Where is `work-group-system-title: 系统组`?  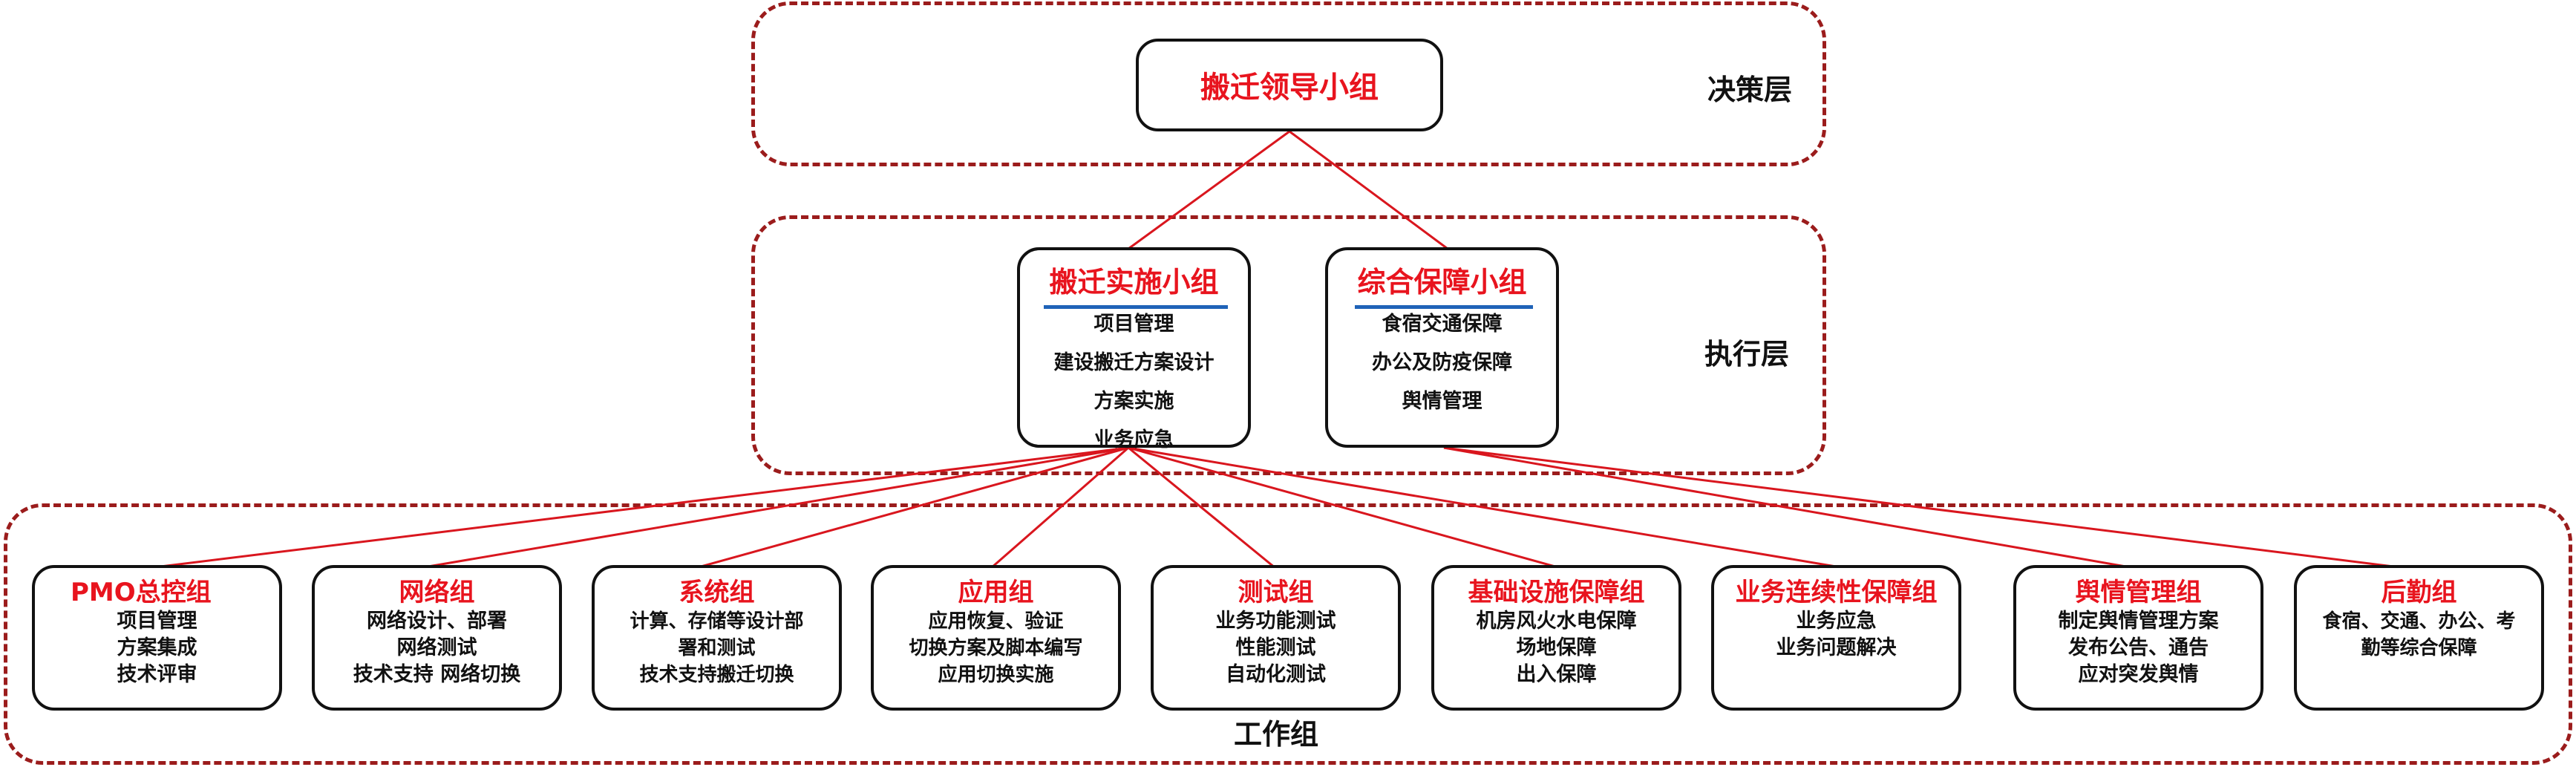 work-group-system-title: 系统组 is located at coordinates (717, 592).